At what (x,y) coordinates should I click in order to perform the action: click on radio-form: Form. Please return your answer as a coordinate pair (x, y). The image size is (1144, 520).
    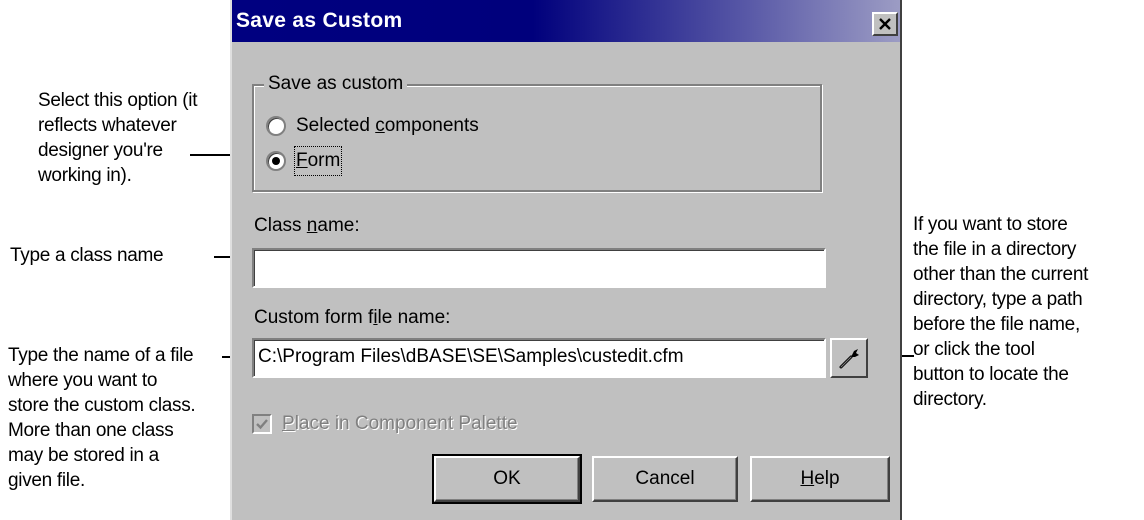
    Looking at the image, I should click on (366, 161).